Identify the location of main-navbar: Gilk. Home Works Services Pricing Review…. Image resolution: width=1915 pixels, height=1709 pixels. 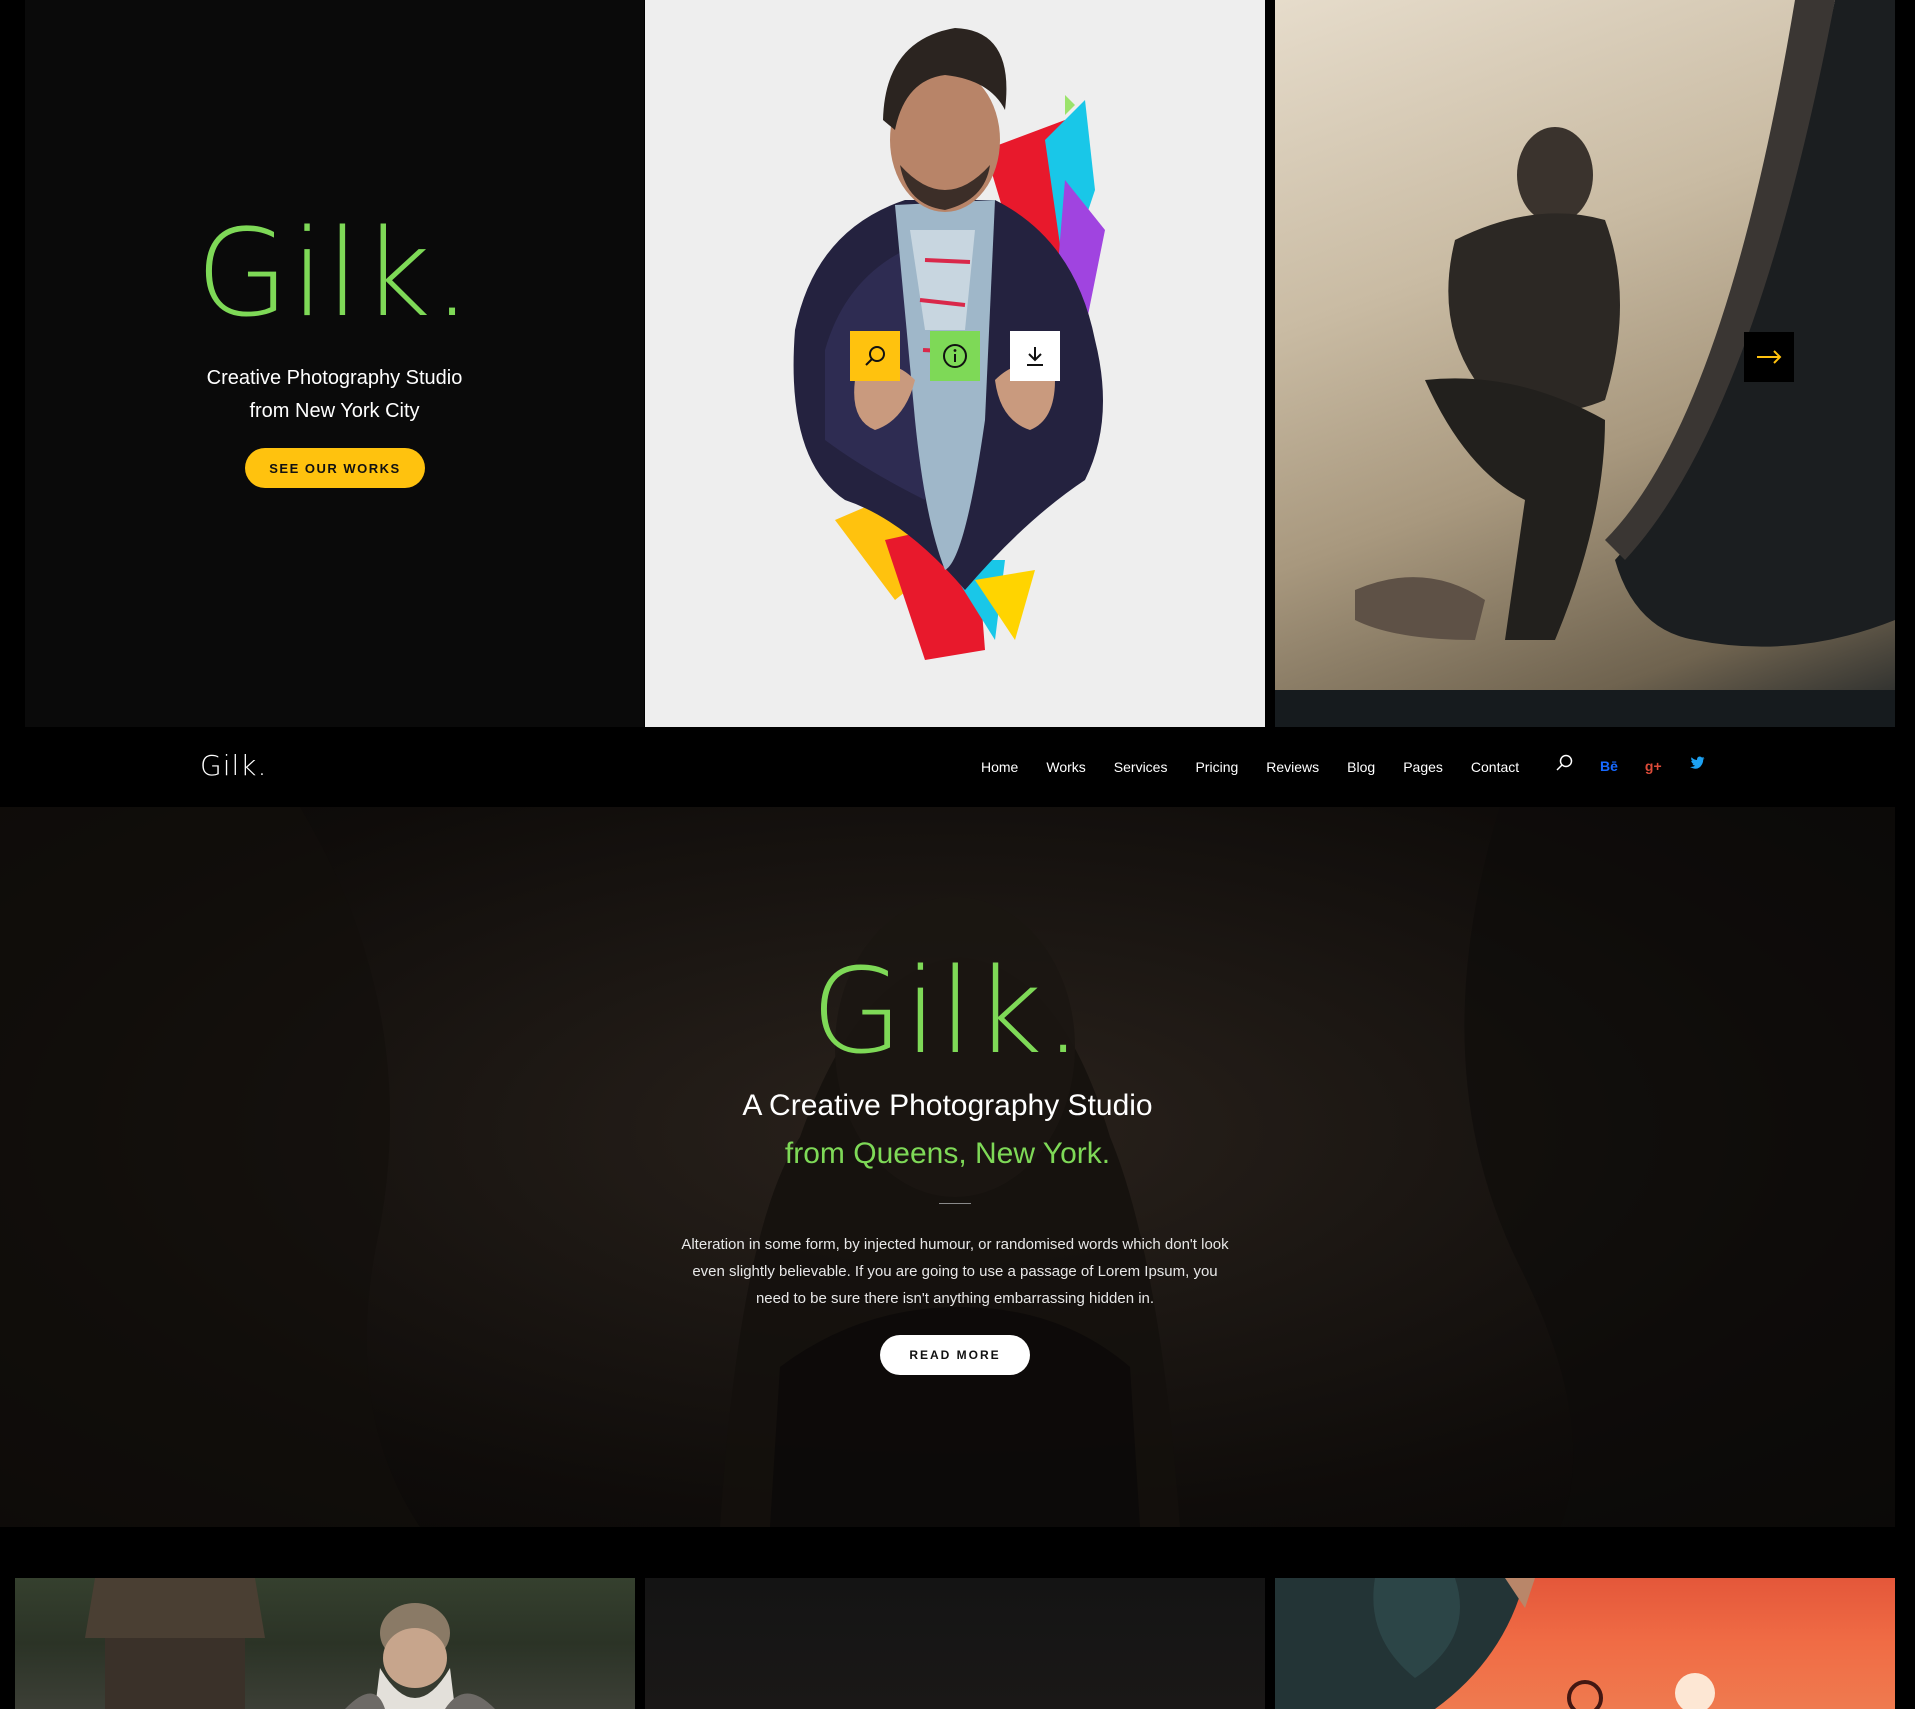
(957, 767).